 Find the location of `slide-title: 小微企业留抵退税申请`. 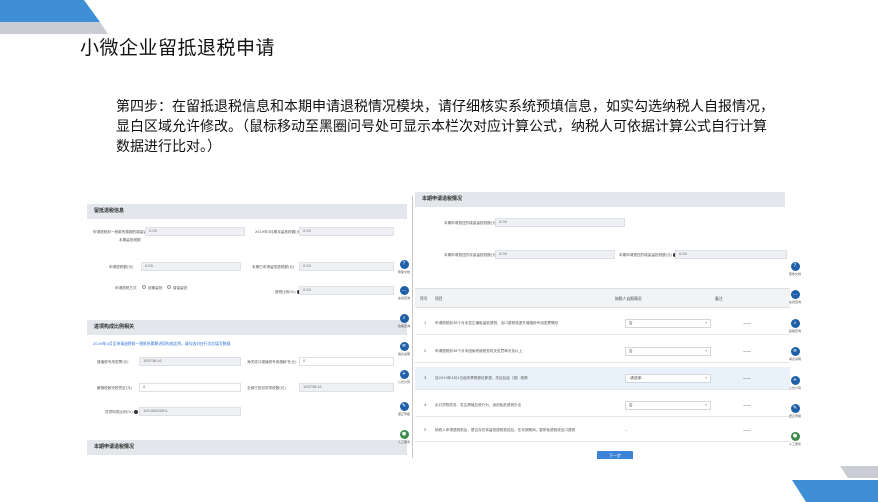

slide-title: 小微企业留抵退税申请 is located at coordinates (178, 48).